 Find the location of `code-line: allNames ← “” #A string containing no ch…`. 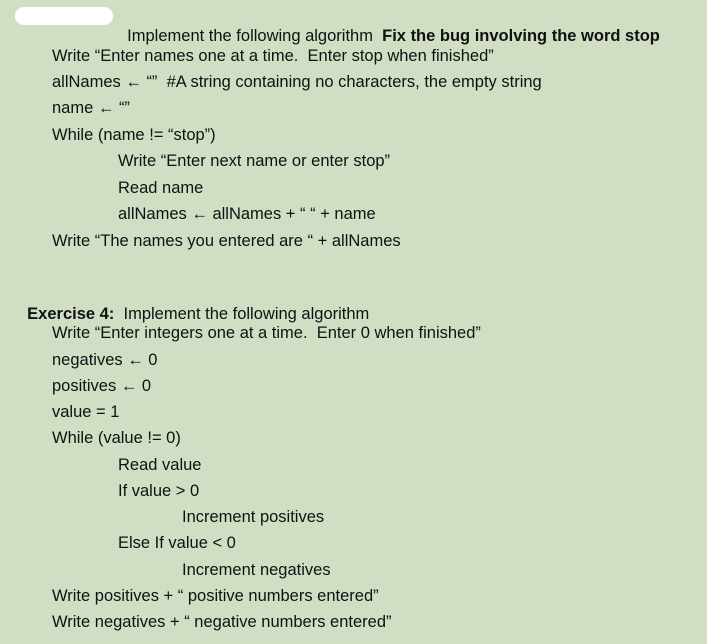

code-line: allNames ← “” #A string containing no ch… is located at coordinates (297, 82).